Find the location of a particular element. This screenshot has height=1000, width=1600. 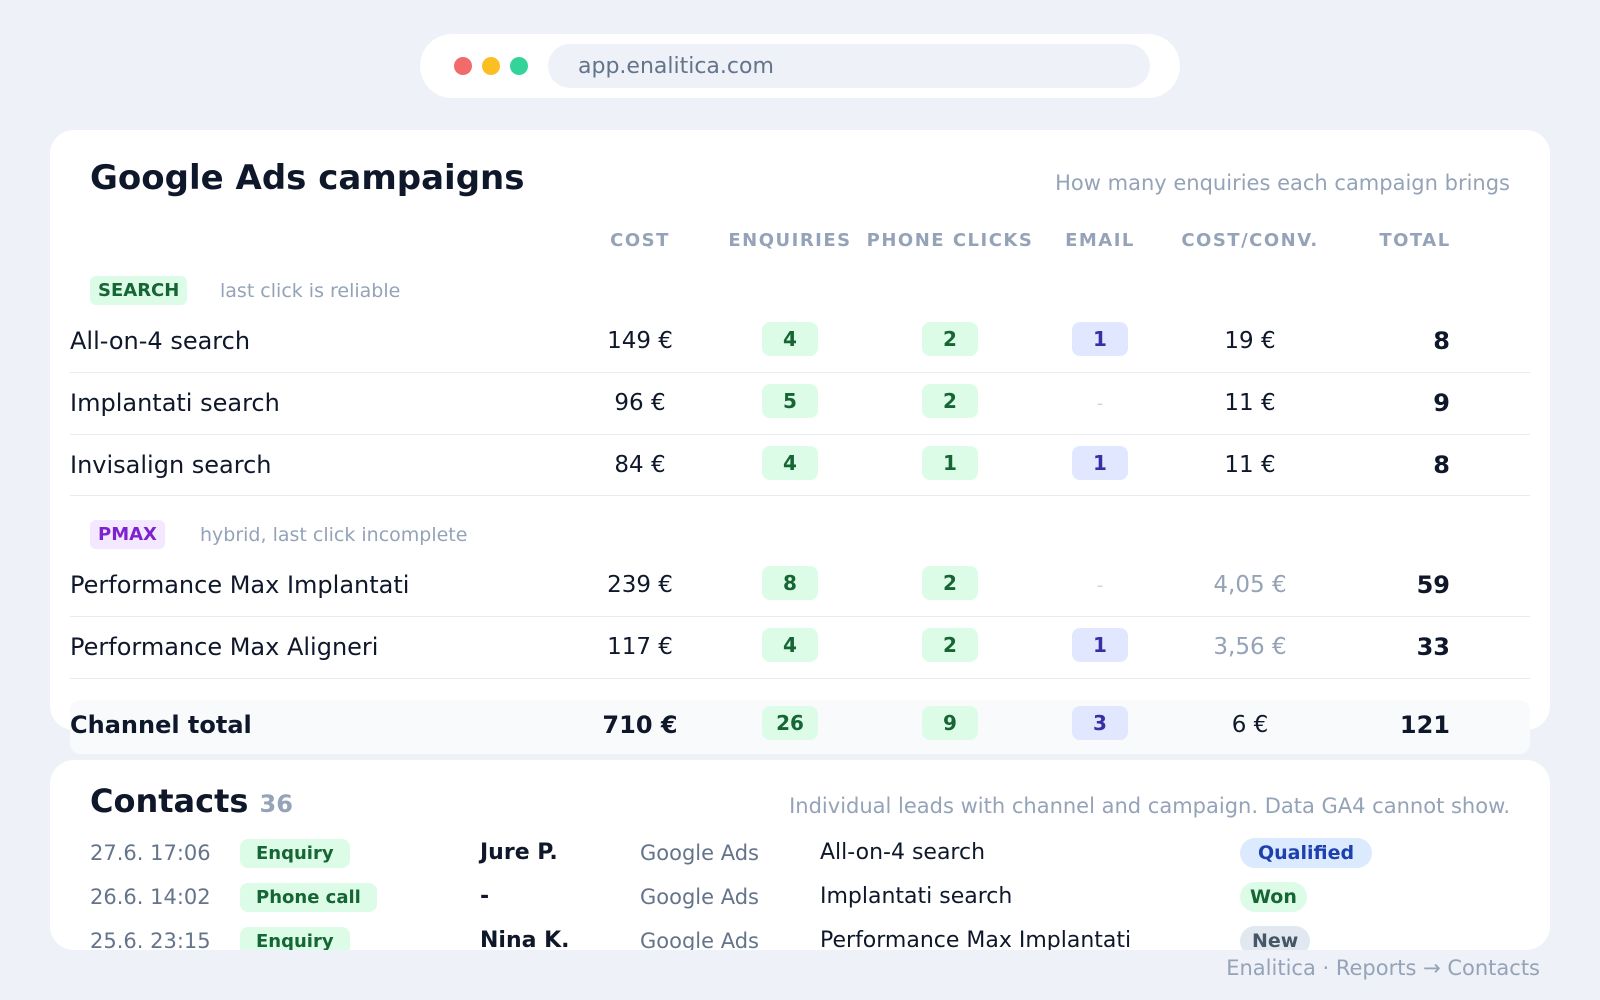

cost-cell: 239 € is located at coordinates (640, 585).